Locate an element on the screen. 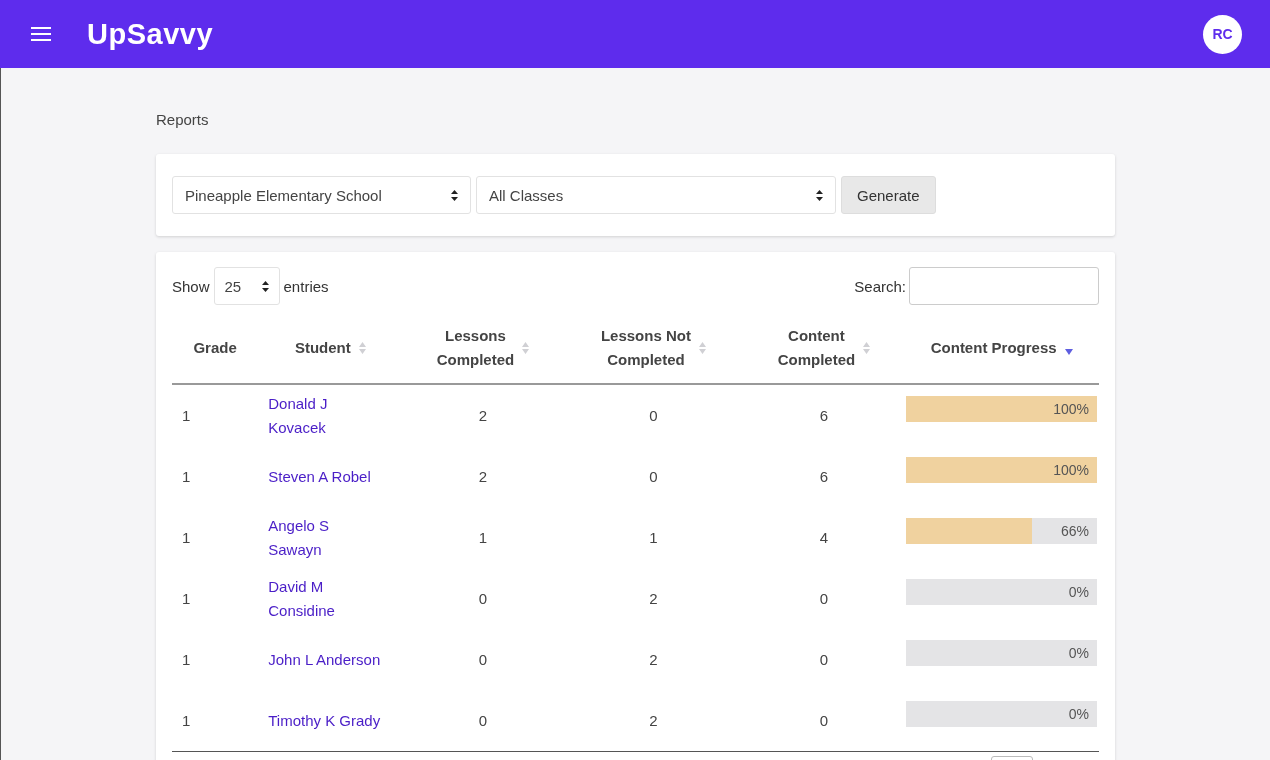 The height and width of the screenshot is (760, 1270). search-field is located at coordinates (1004, 286).